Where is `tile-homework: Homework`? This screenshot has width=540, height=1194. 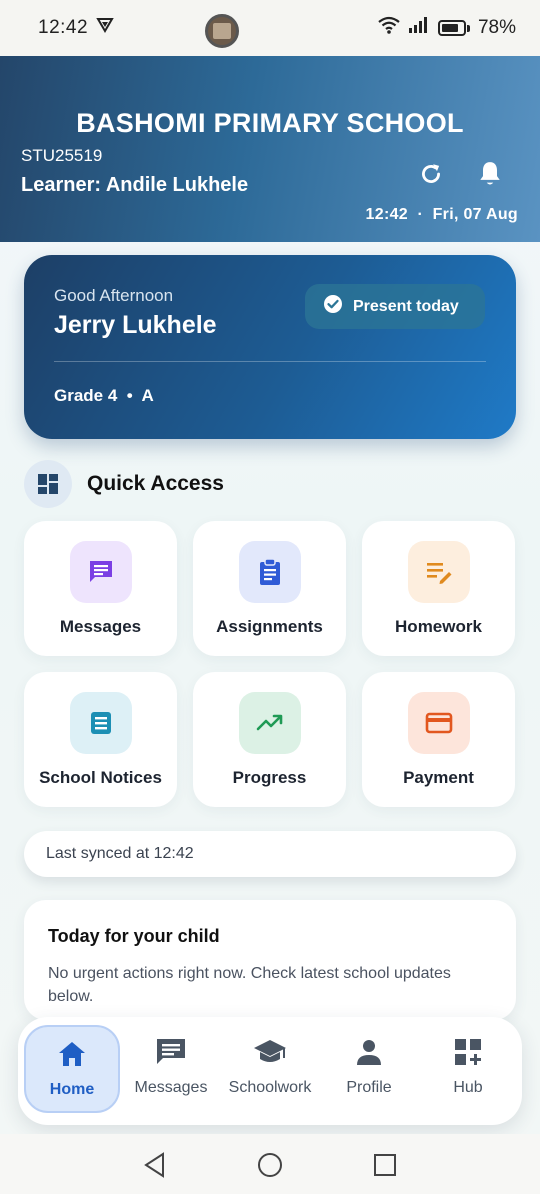
tile-homework: Homework is located at coordinates (438, 588).